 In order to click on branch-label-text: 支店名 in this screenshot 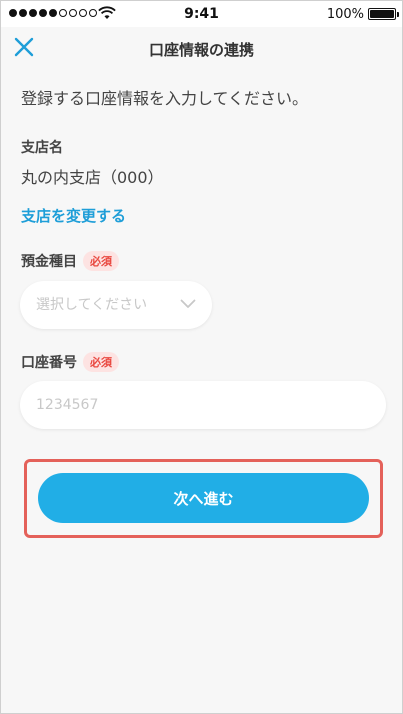, I will do `click(42, 148)`.